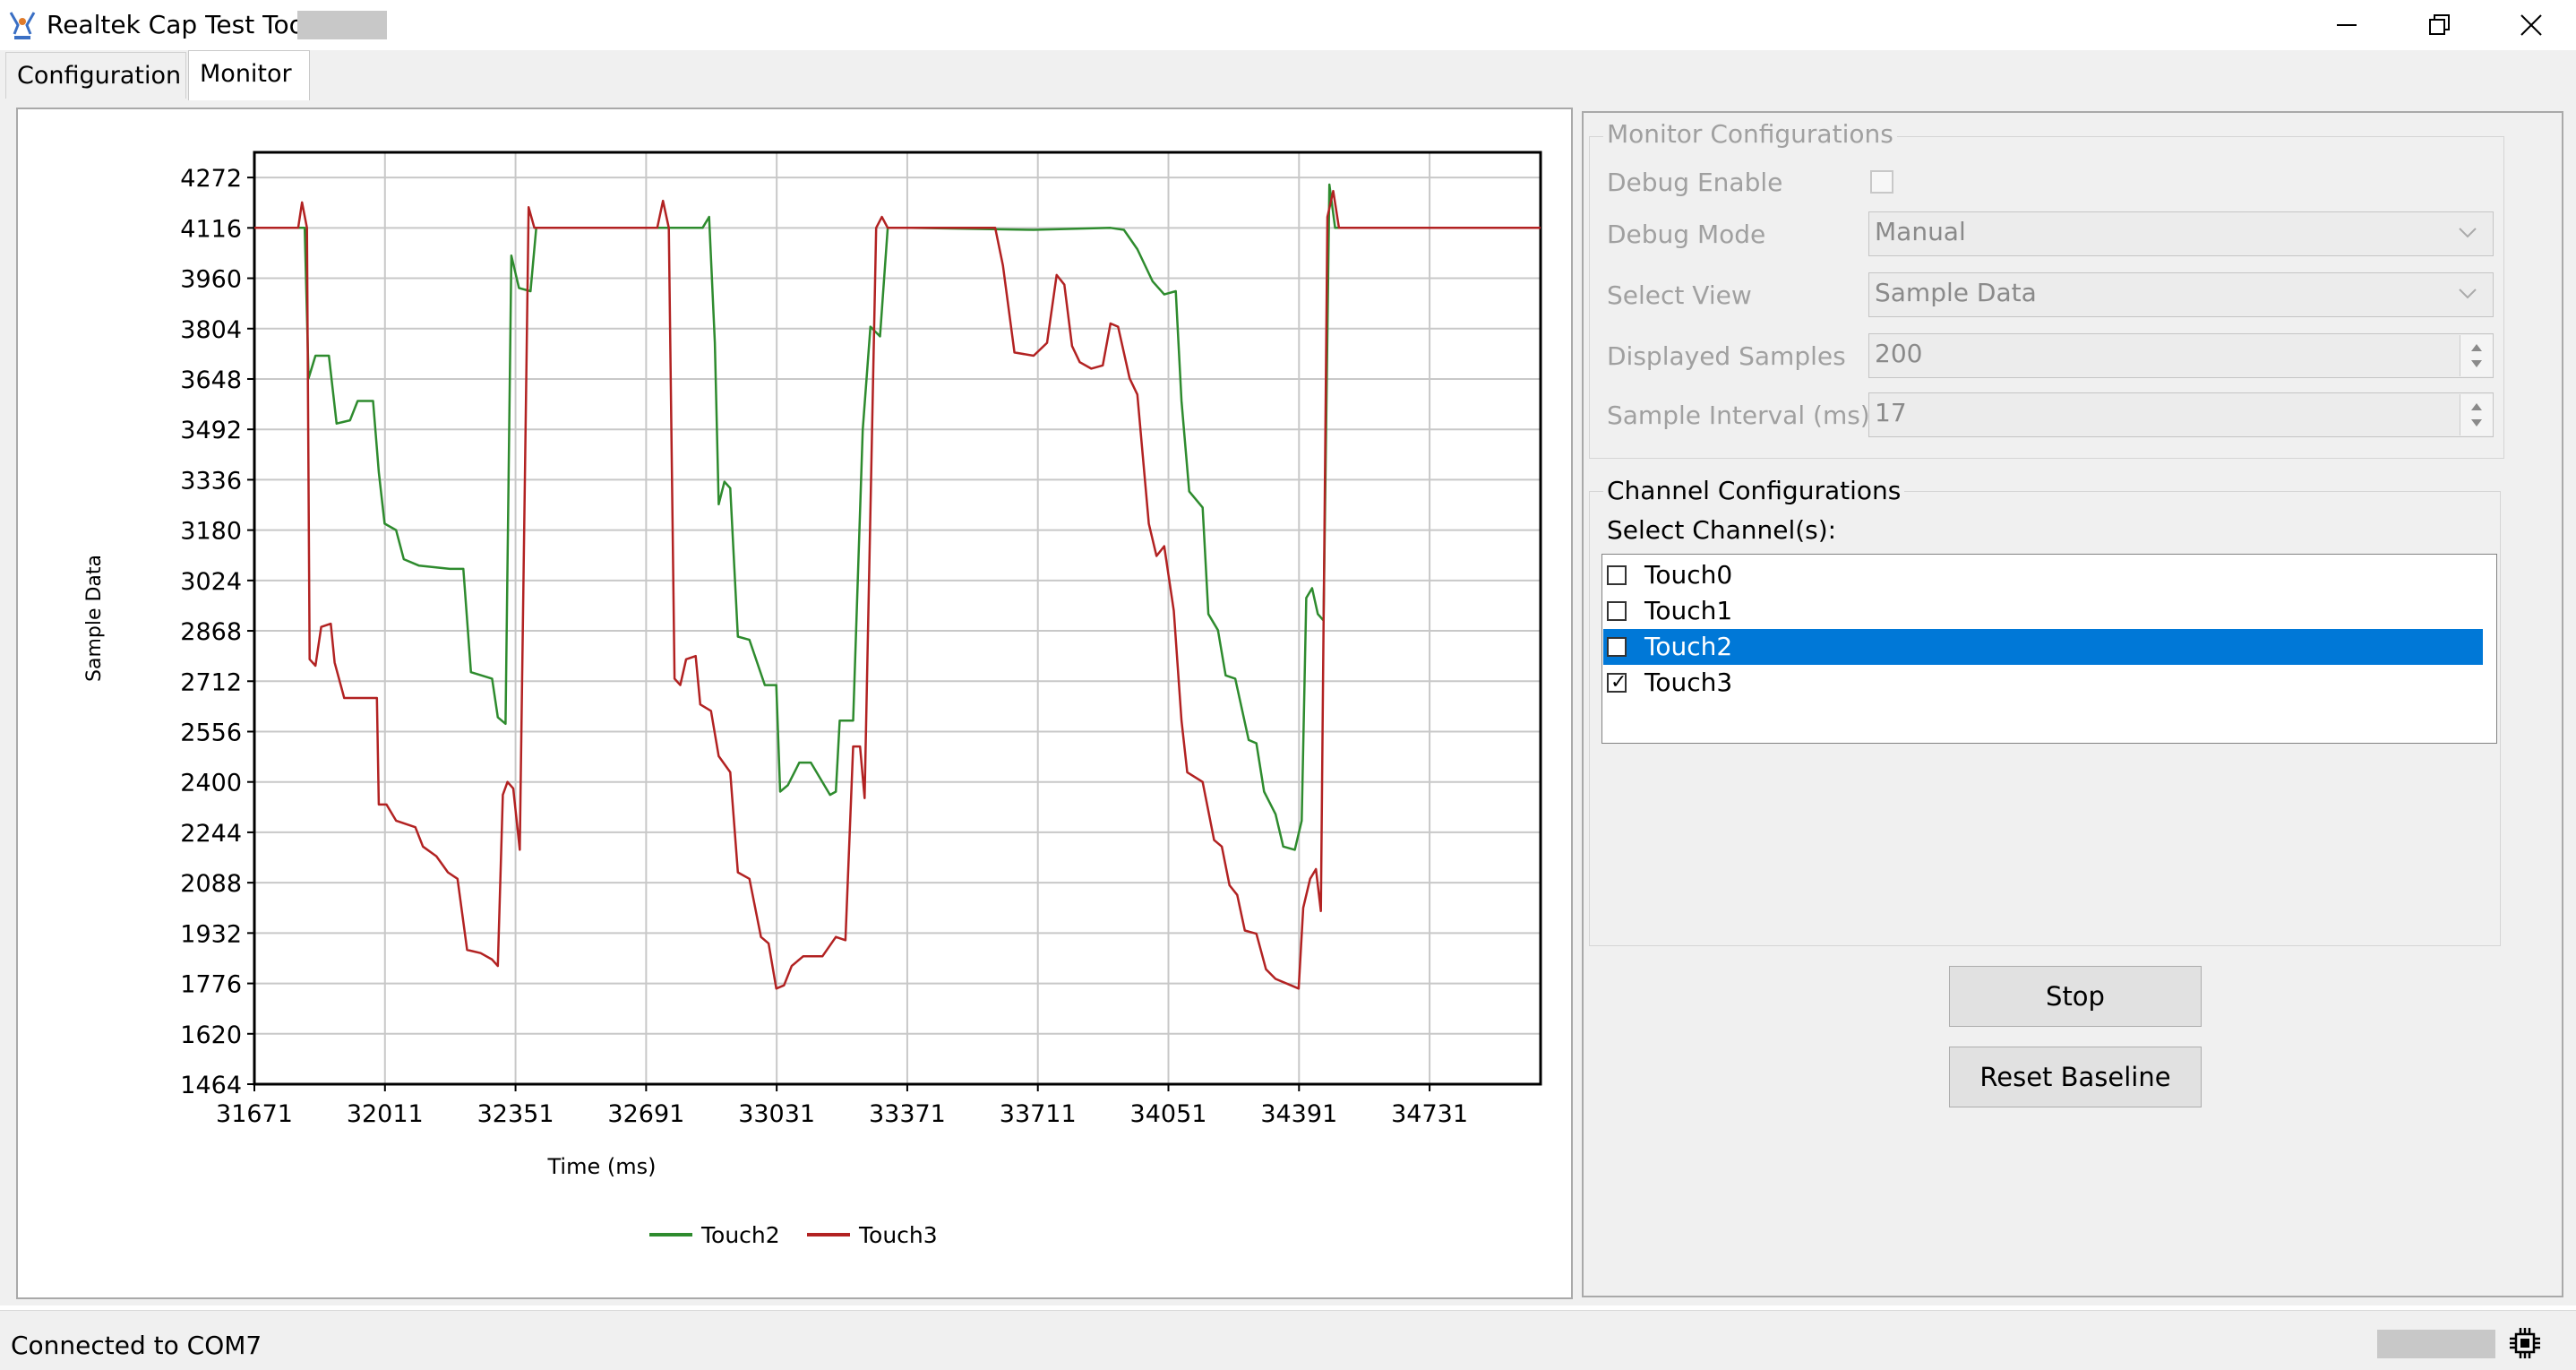 The image size is (2576, 1370). Describe the element at coordinates (211, 582) in the screenshot. I see `y-tick-label: 3024` at that location.